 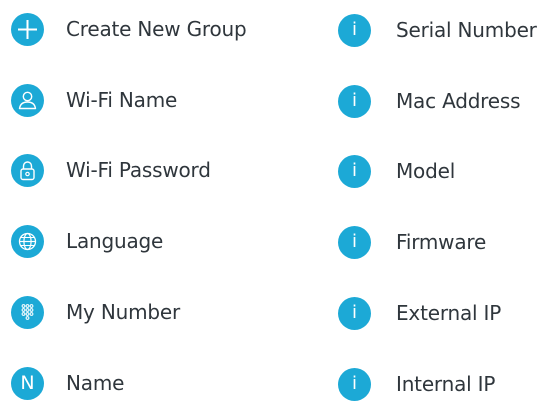 I want to click on name-label: Name, so click(x=95, y=383).